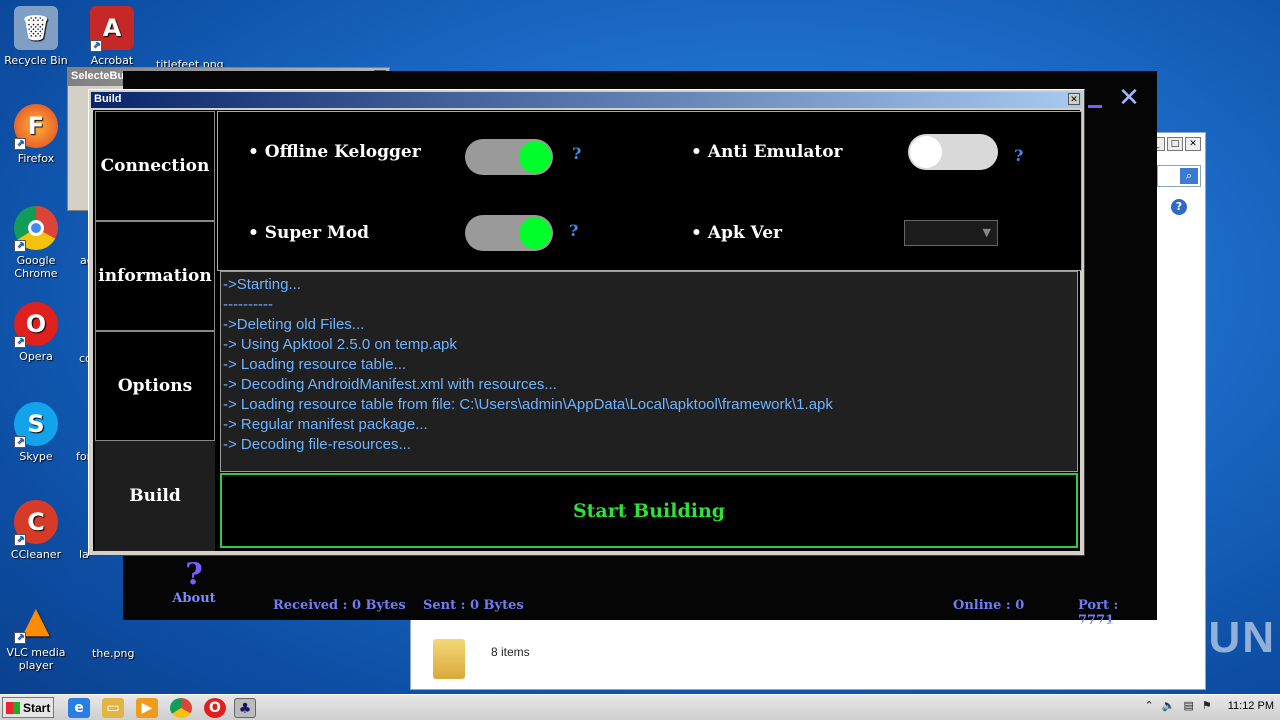 Image resolution: width=1280 pixels, height=720 pixels. I want to click on about-button: ? About, so click(194, 582).